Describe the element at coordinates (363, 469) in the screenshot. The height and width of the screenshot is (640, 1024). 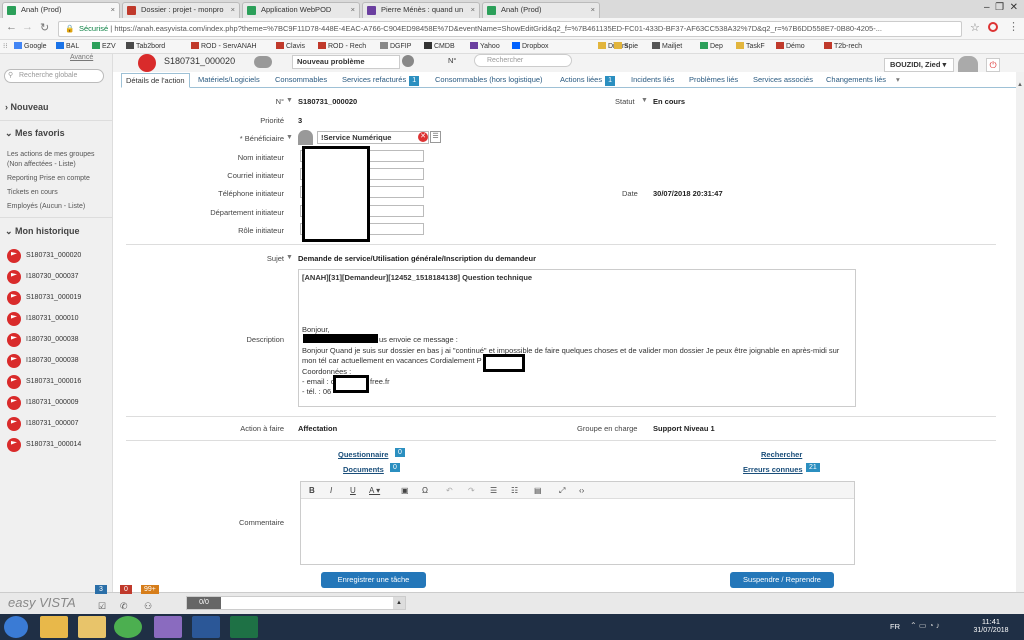
I see `documents-link: Documents` at that location.